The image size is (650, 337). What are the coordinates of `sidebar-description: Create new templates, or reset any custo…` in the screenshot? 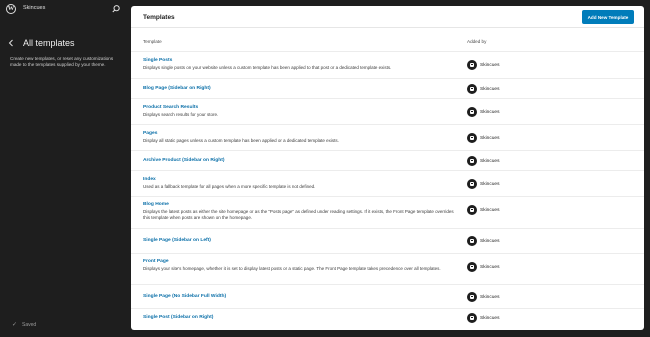 It's located at (62, 62).